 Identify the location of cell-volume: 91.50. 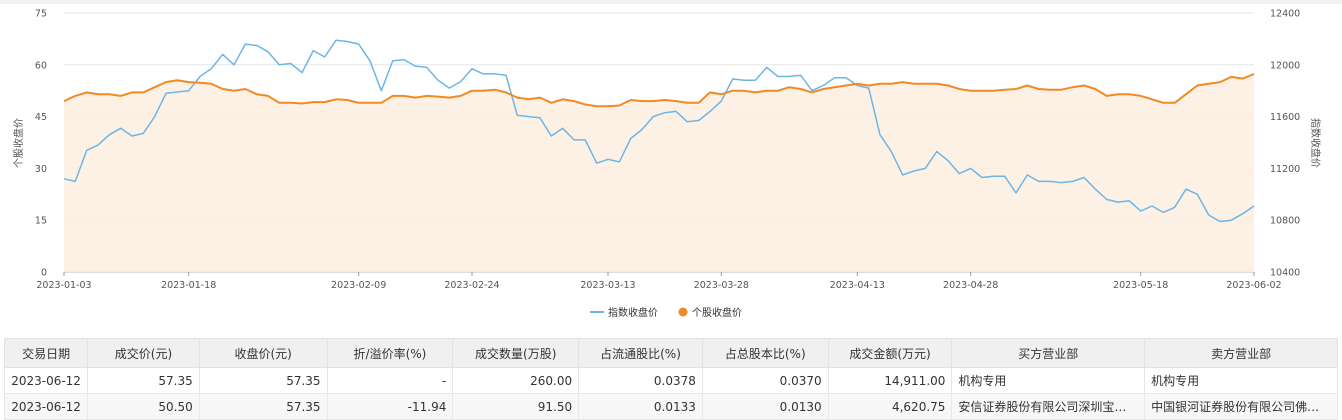
(516, 406).